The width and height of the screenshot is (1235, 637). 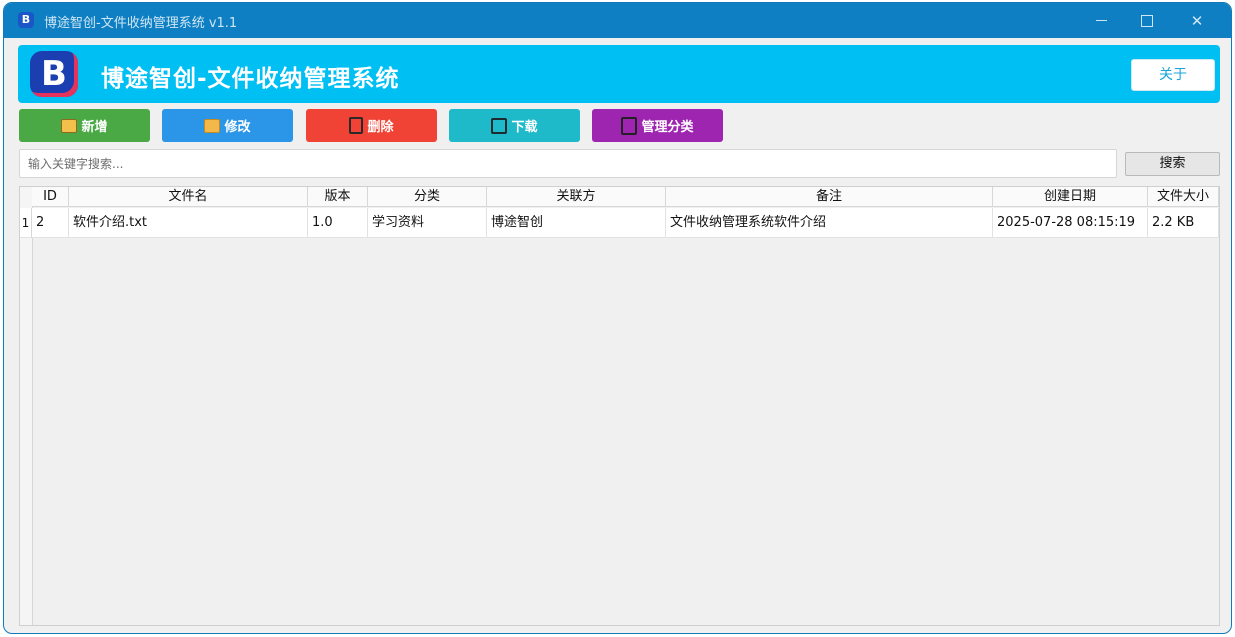 What do you see at coordinates (26, 406) in the screenshot?
I see `row-header-column` at bounding box center [26, 406].